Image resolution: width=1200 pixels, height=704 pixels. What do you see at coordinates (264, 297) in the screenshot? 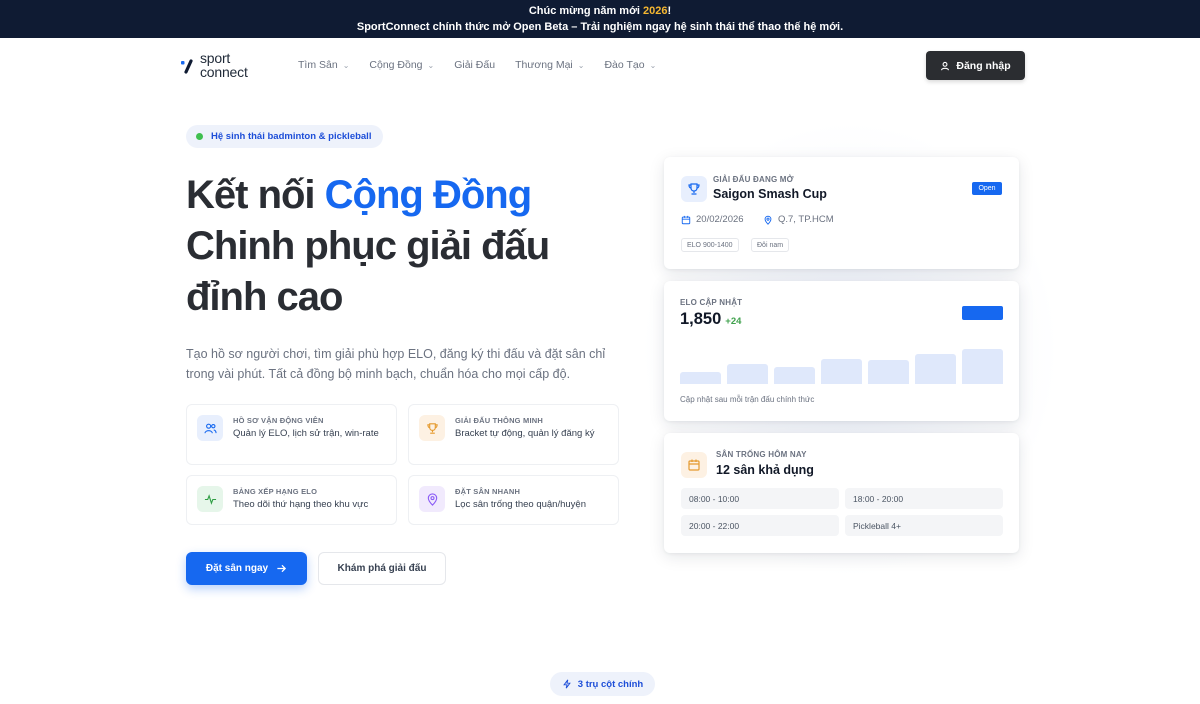
I see `hero-title-line-3: đỉnh cao` at bounding box center [264, 297].